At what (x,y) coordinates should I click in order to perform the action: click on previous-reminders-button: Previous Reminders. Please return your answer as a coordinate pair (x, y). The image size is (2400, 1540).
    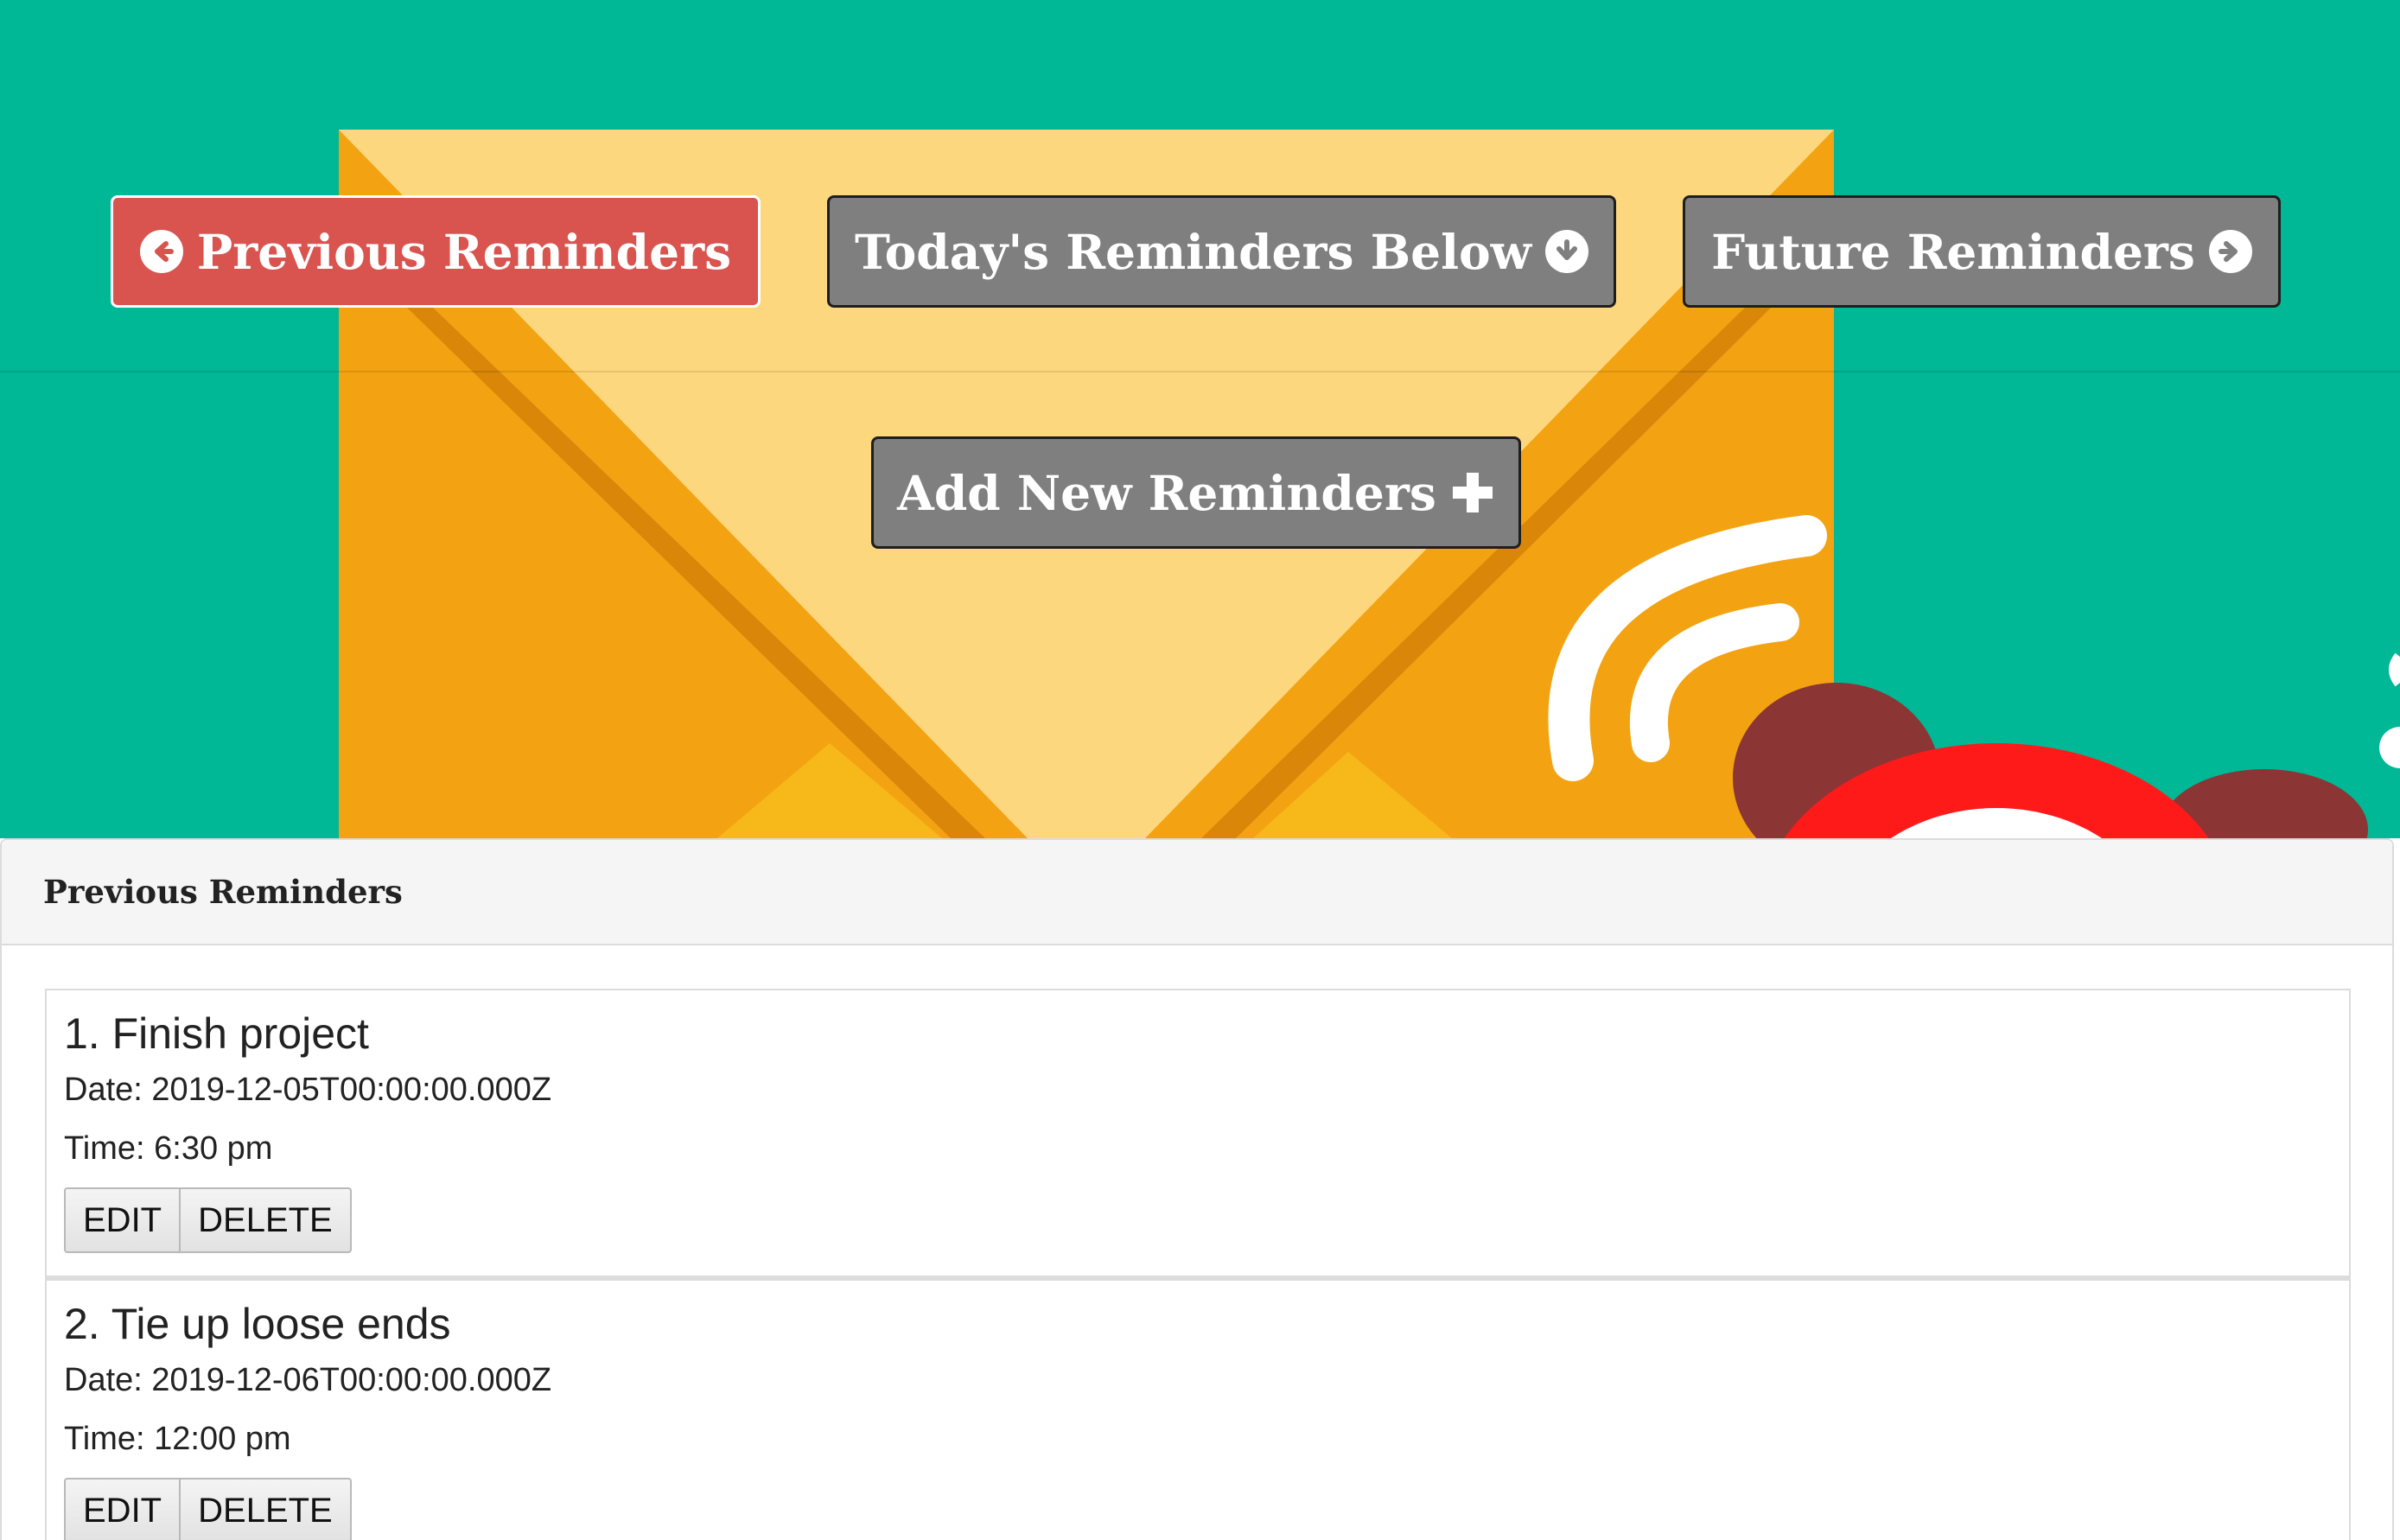
    Looking at the image, I should click on (436, 251).